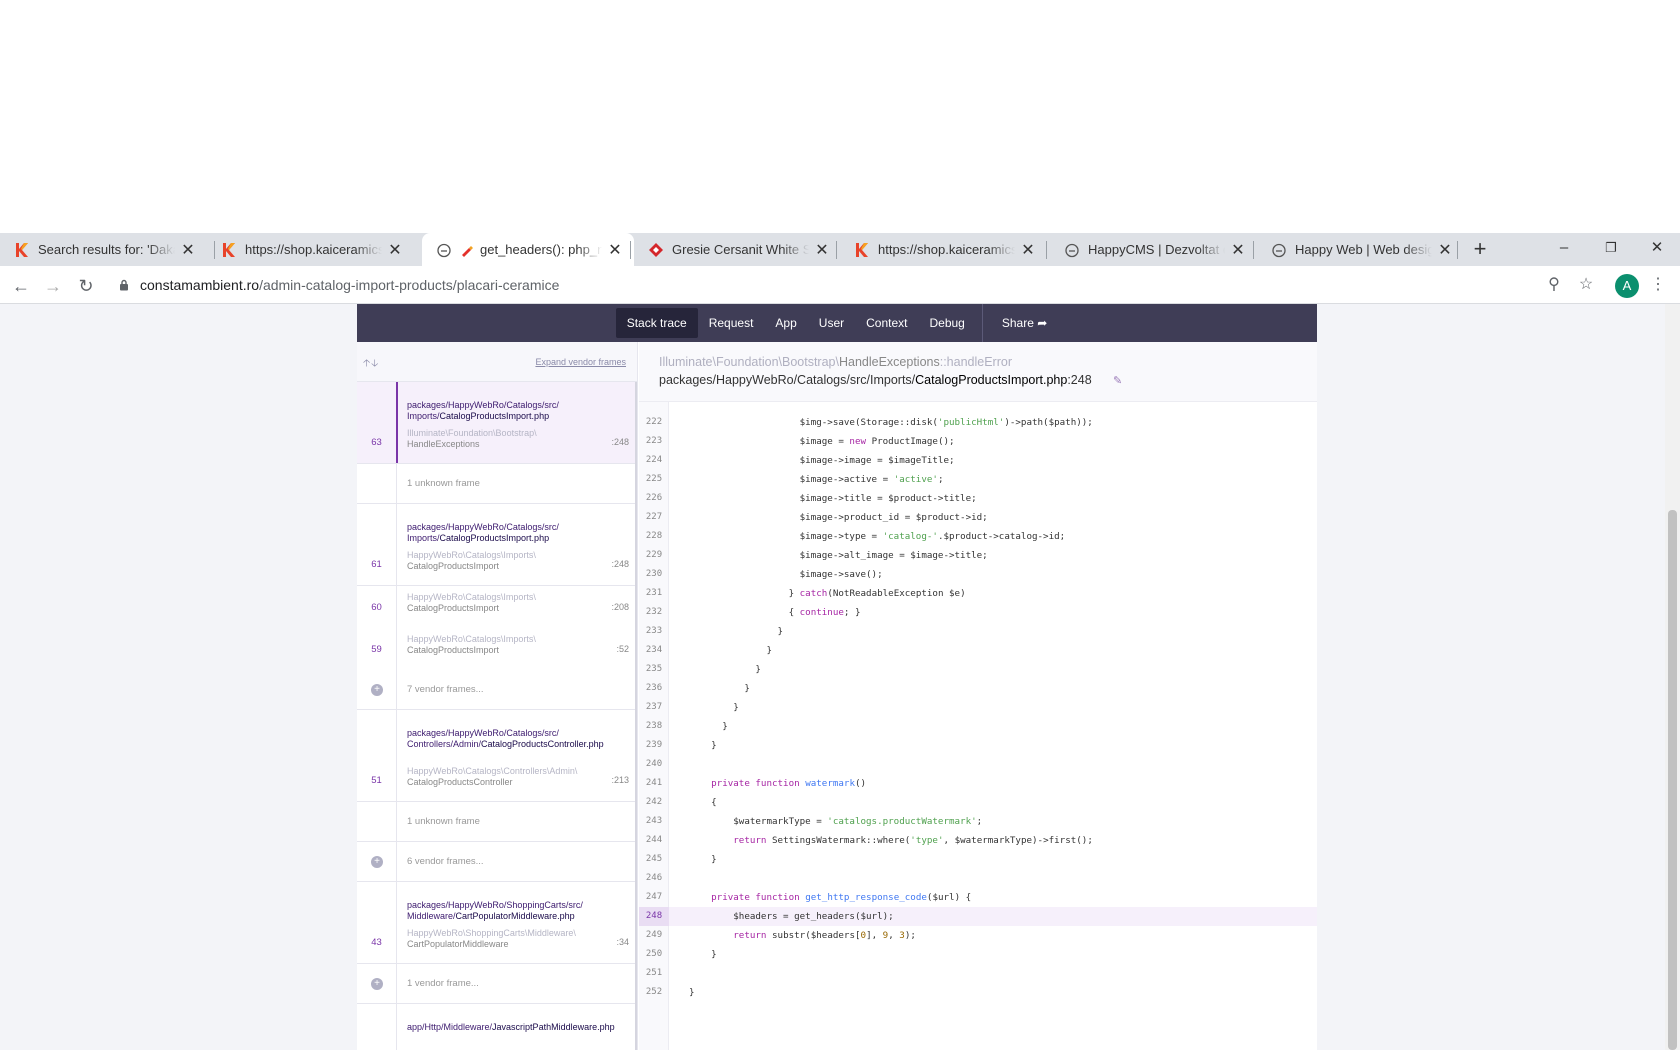 This screenshot has width=1680, height=1050. What do you see at coordinates (450, 1027) in the screenshot?
I see `frame-file-dir: app/Http/Middleware/` at bounding box center [450, 1027].